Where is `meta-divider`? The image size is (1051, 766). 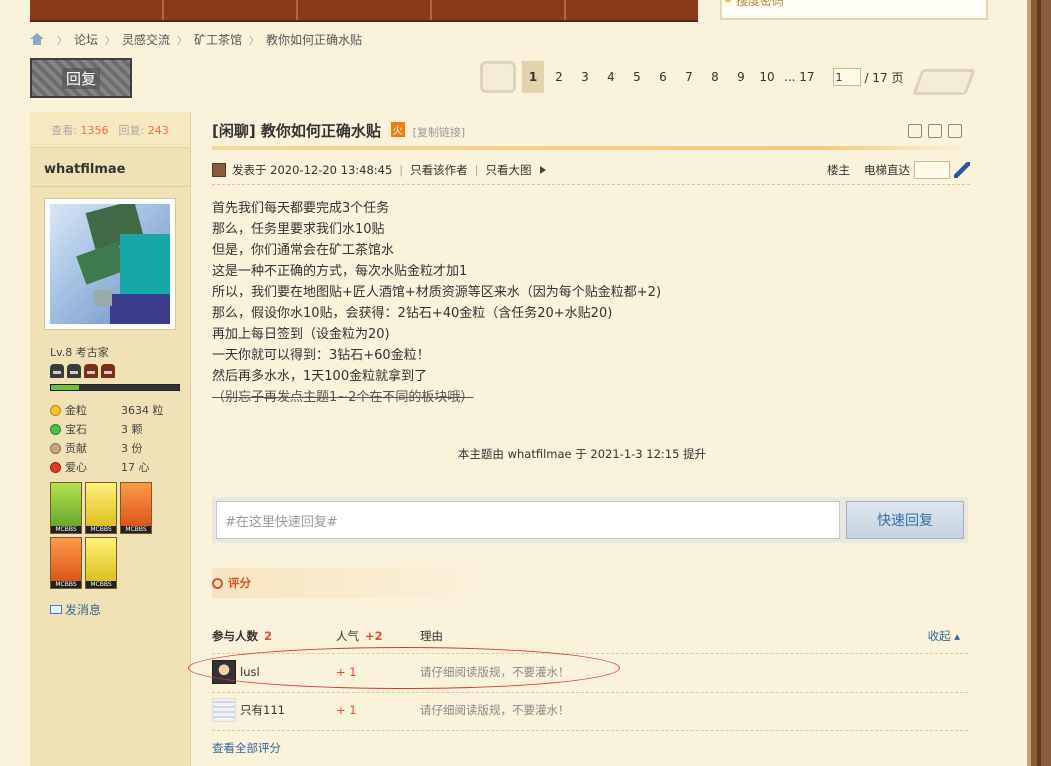
meta-divider is located at coordinates (591, 184).